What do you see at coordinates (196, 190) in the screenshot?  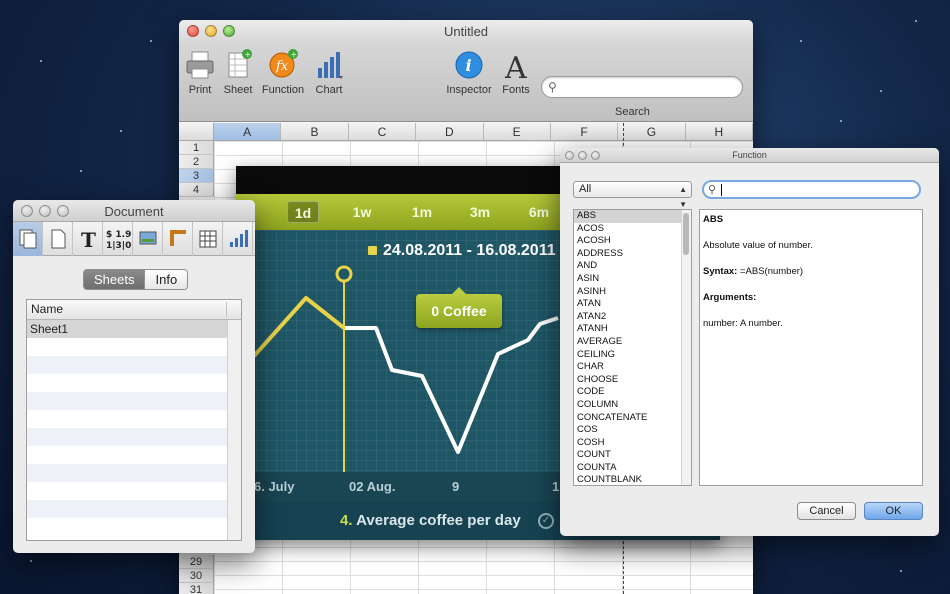 I see `row-header: 4` at bounding box center [196, 190].